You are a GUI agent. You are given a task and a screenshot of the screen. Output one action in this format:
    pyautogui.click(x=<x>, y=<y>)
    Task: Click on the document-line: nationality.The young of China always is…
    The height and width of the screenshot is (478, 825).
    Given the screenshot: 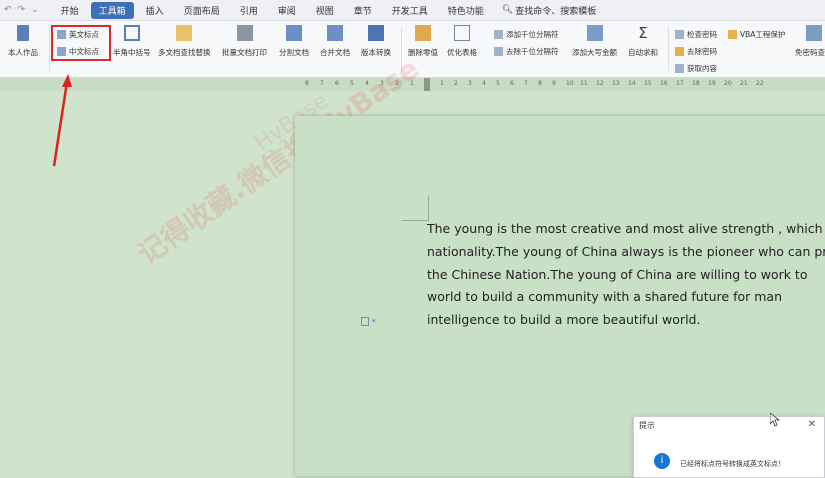 What is the action you would take?
    pyautogui.click(x=626, y=251)
    